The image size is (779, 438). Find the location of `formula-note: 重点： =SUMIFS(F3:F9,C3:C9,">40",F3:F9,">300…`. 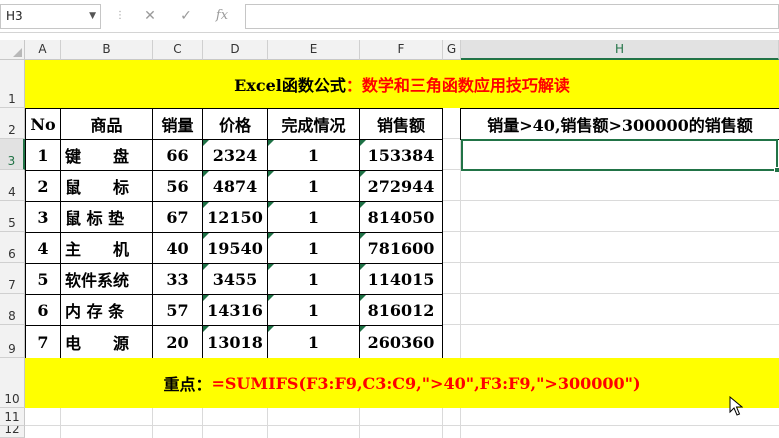

formula-note: 重点： =SUMIFS(F3:F9,C3:C9,">40",F3:F9,">300… is located at coordinates (402, 383).